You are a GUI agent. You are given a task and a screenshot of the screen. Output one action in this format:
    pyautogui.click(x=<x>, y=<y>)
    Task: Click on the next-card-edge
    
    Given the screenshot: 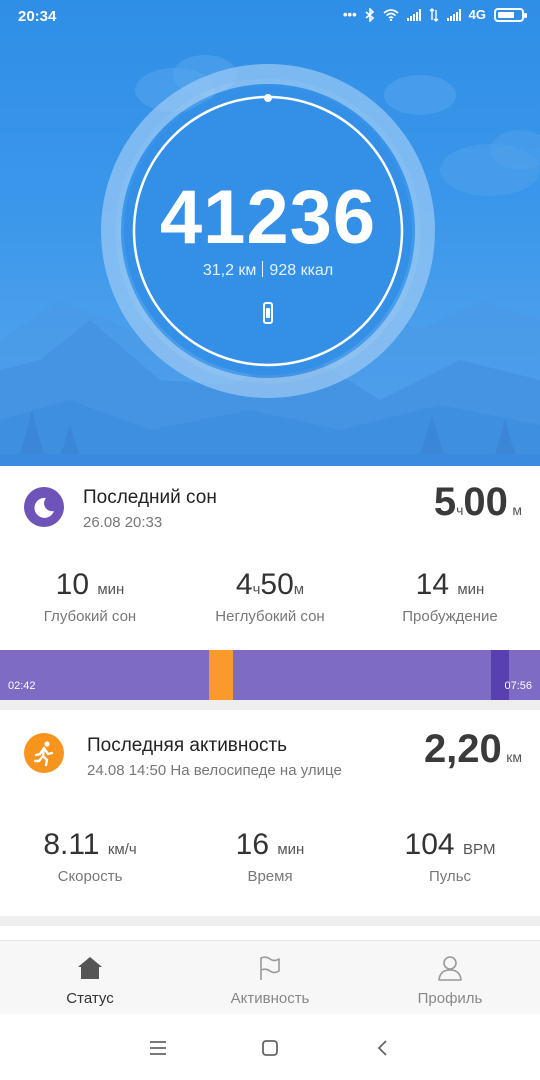 What is the action you would take?
    pyautogui.click(x=270, y=933)
    